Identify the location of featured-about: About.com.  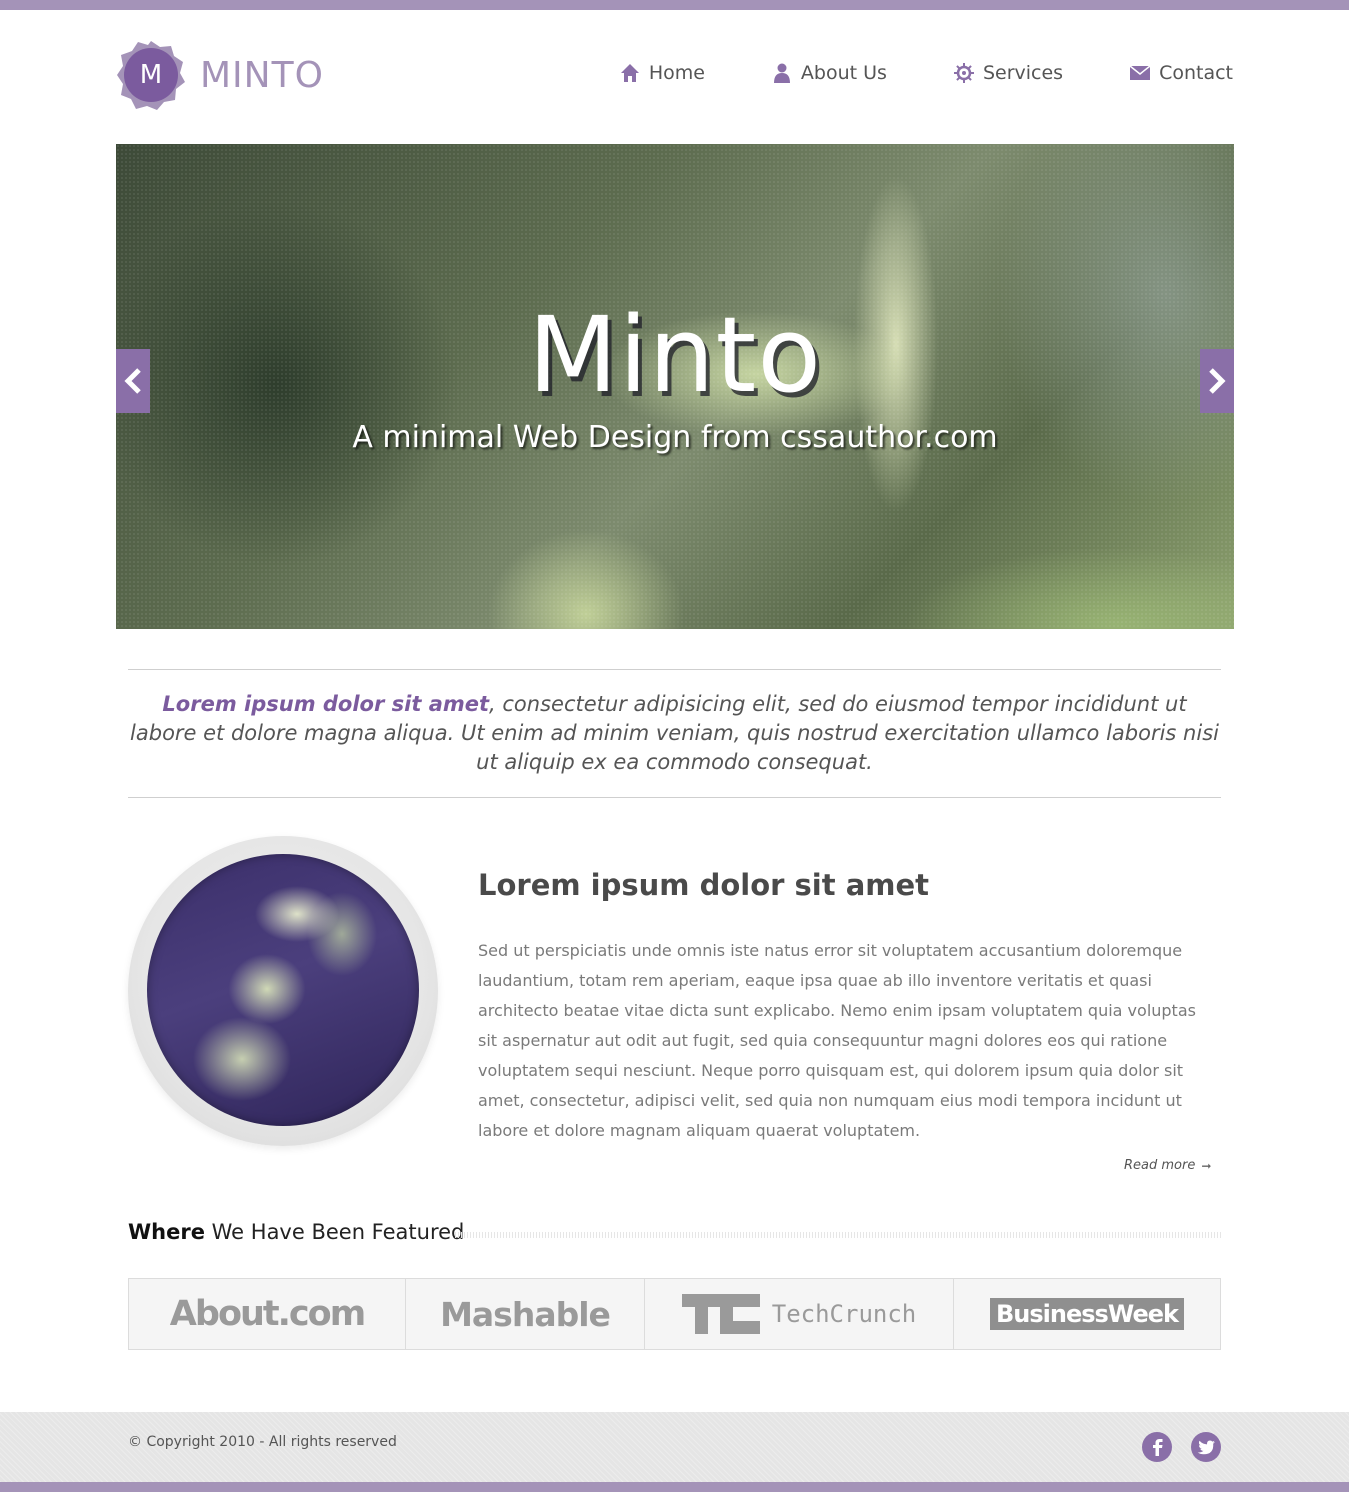
(267, 1314).